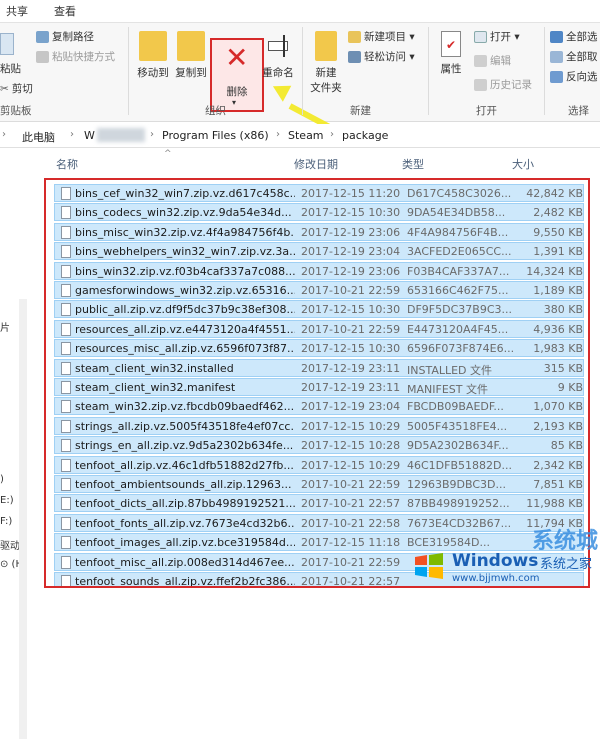  I want to click on rename-button: 重命名, so click(278, 55).